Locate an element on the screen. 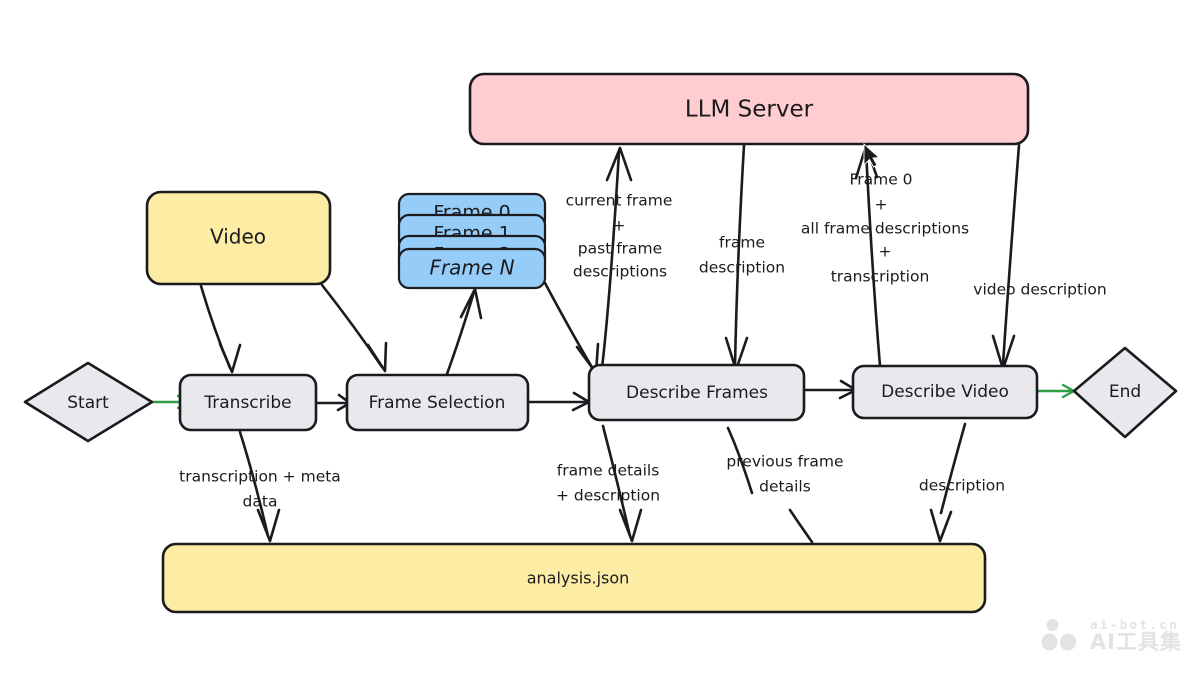  edge-label-line: past frame is located at coordinates (620, 249).